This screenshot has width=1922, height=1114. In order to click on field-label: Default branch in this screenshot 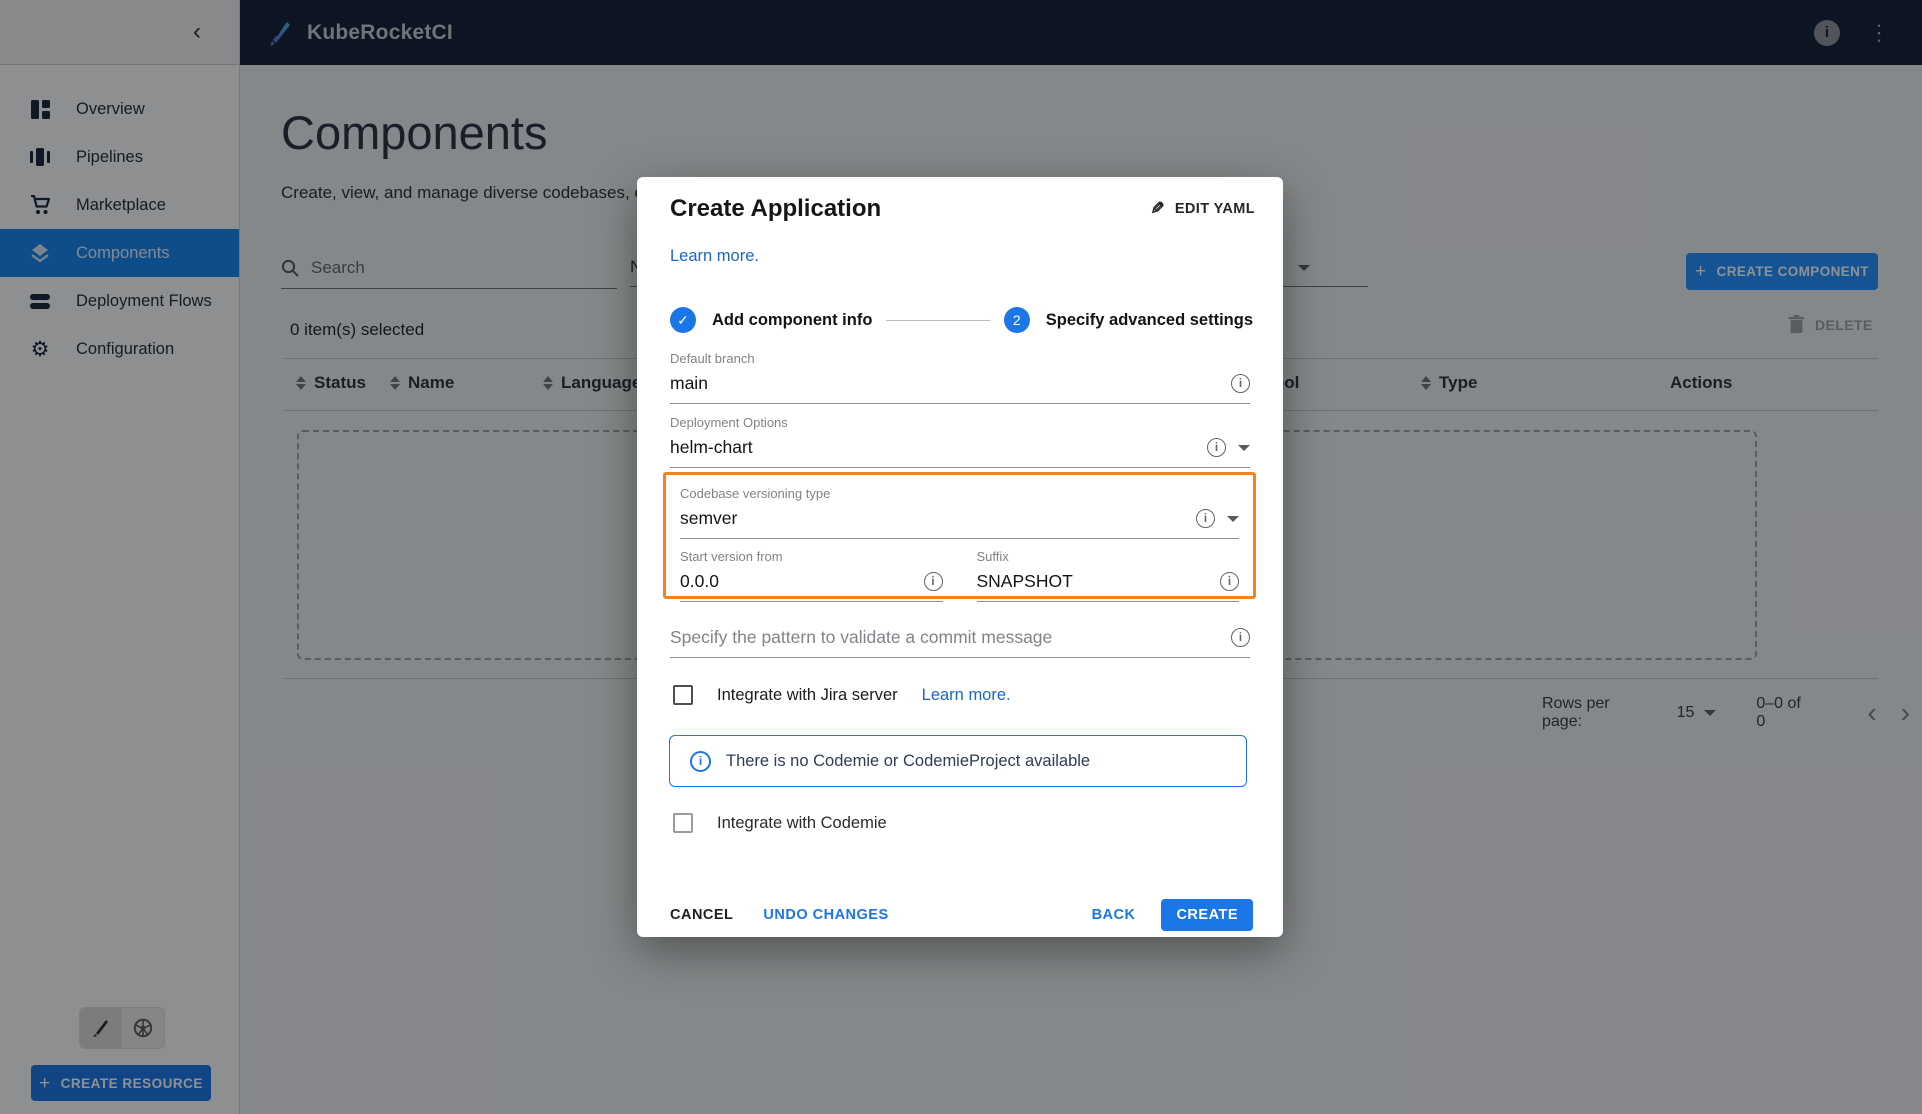, I will do `click(712, 358)`.